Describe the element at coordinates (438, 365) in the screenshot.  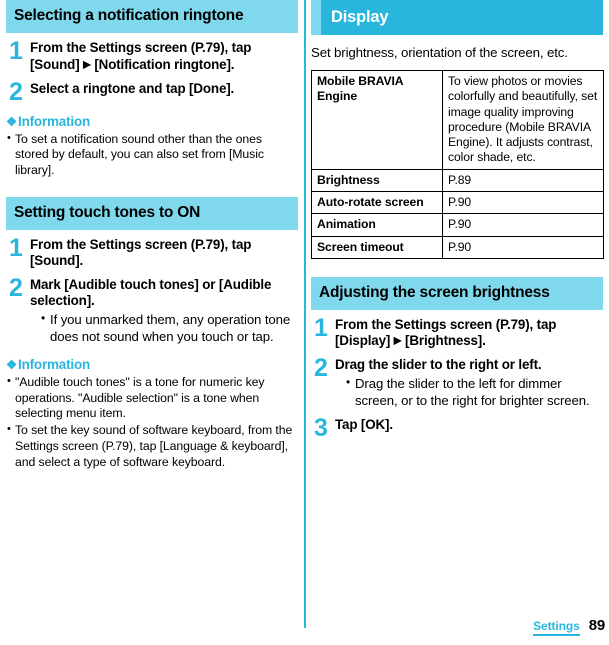
I see `step-title: Drag the slider to the right or left.` at that location.